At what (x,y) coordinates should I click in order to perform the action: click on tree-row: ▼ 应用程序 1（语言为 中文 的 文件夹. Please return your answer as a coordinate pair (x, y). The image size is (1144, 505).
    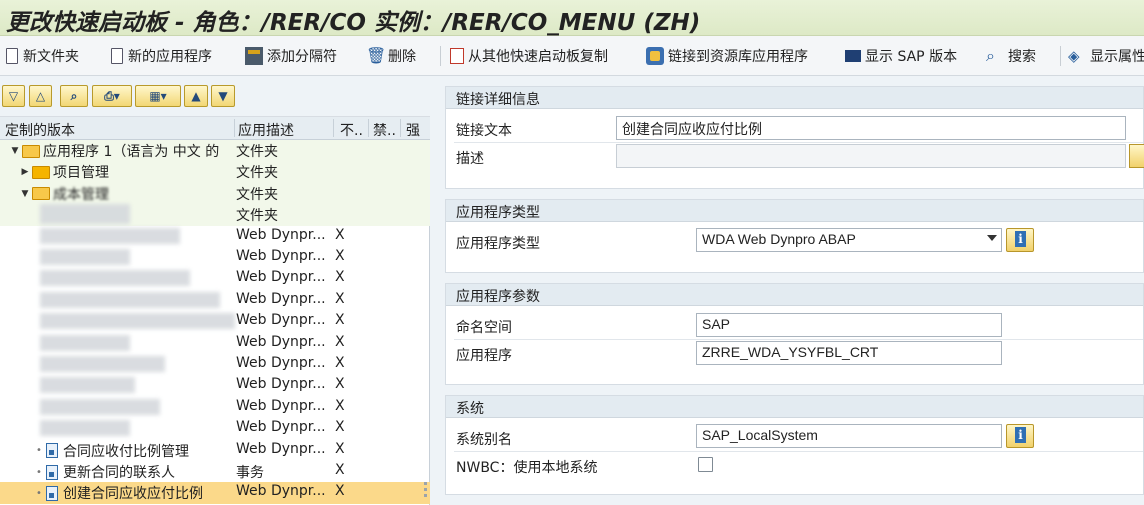
    Looking at the image, I should click on (215, 151).